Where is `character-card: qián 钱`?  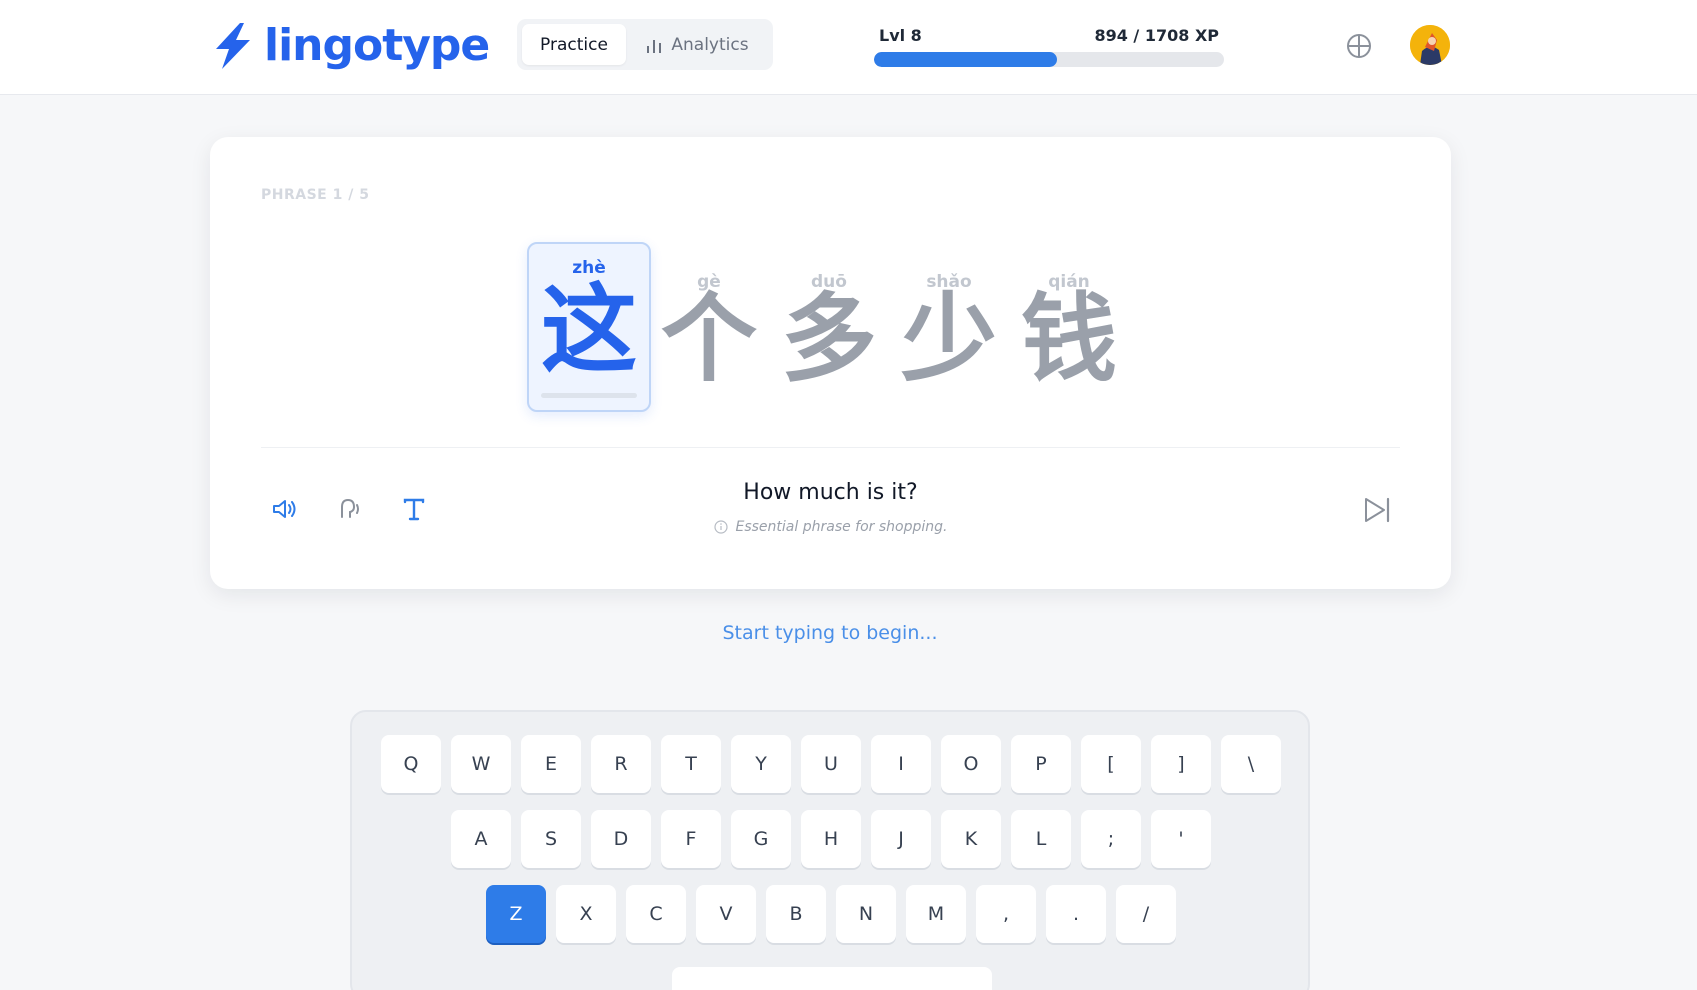
character-card: qián 钱 is located at coordinates (1069, 327).